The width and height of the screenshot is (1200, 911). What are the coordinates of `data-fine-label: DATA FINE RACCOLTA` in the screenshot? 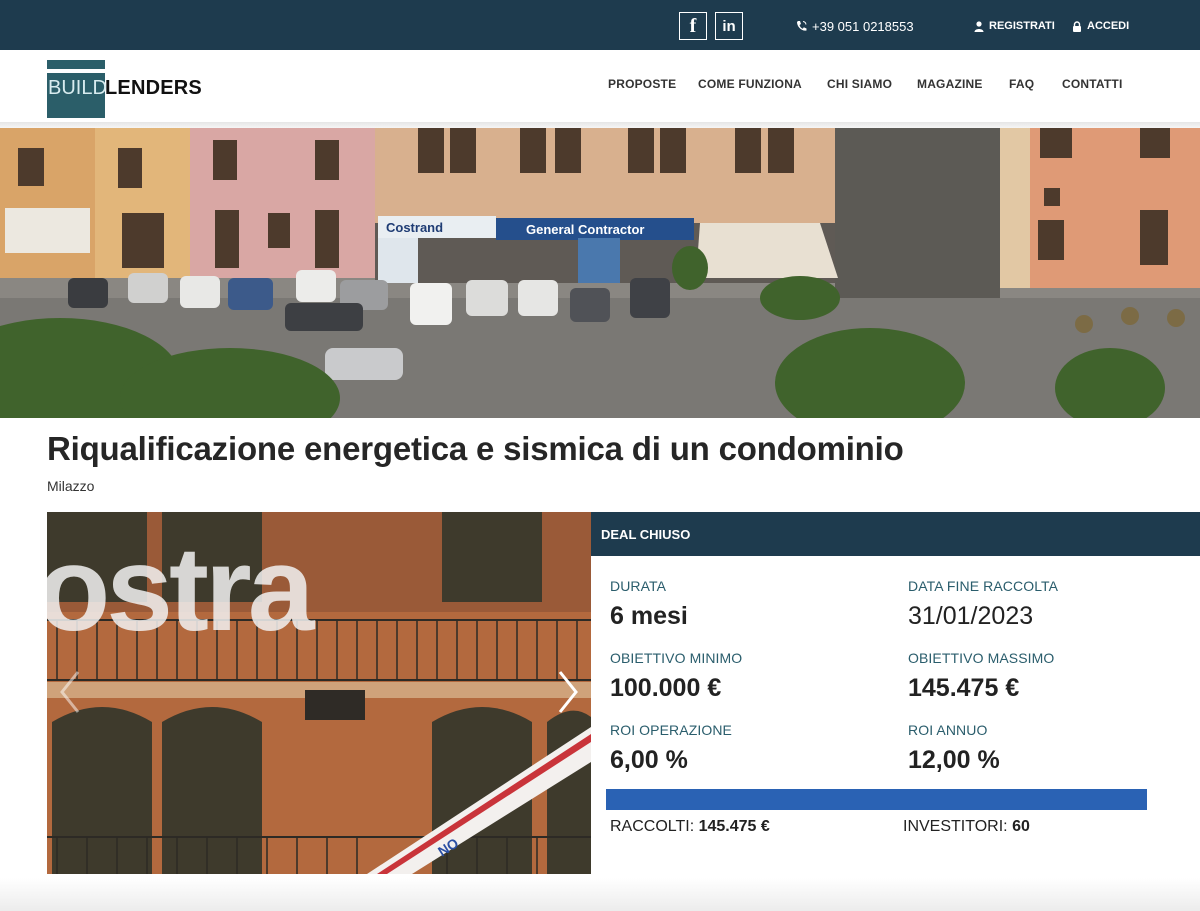 It's located at (983, 586).